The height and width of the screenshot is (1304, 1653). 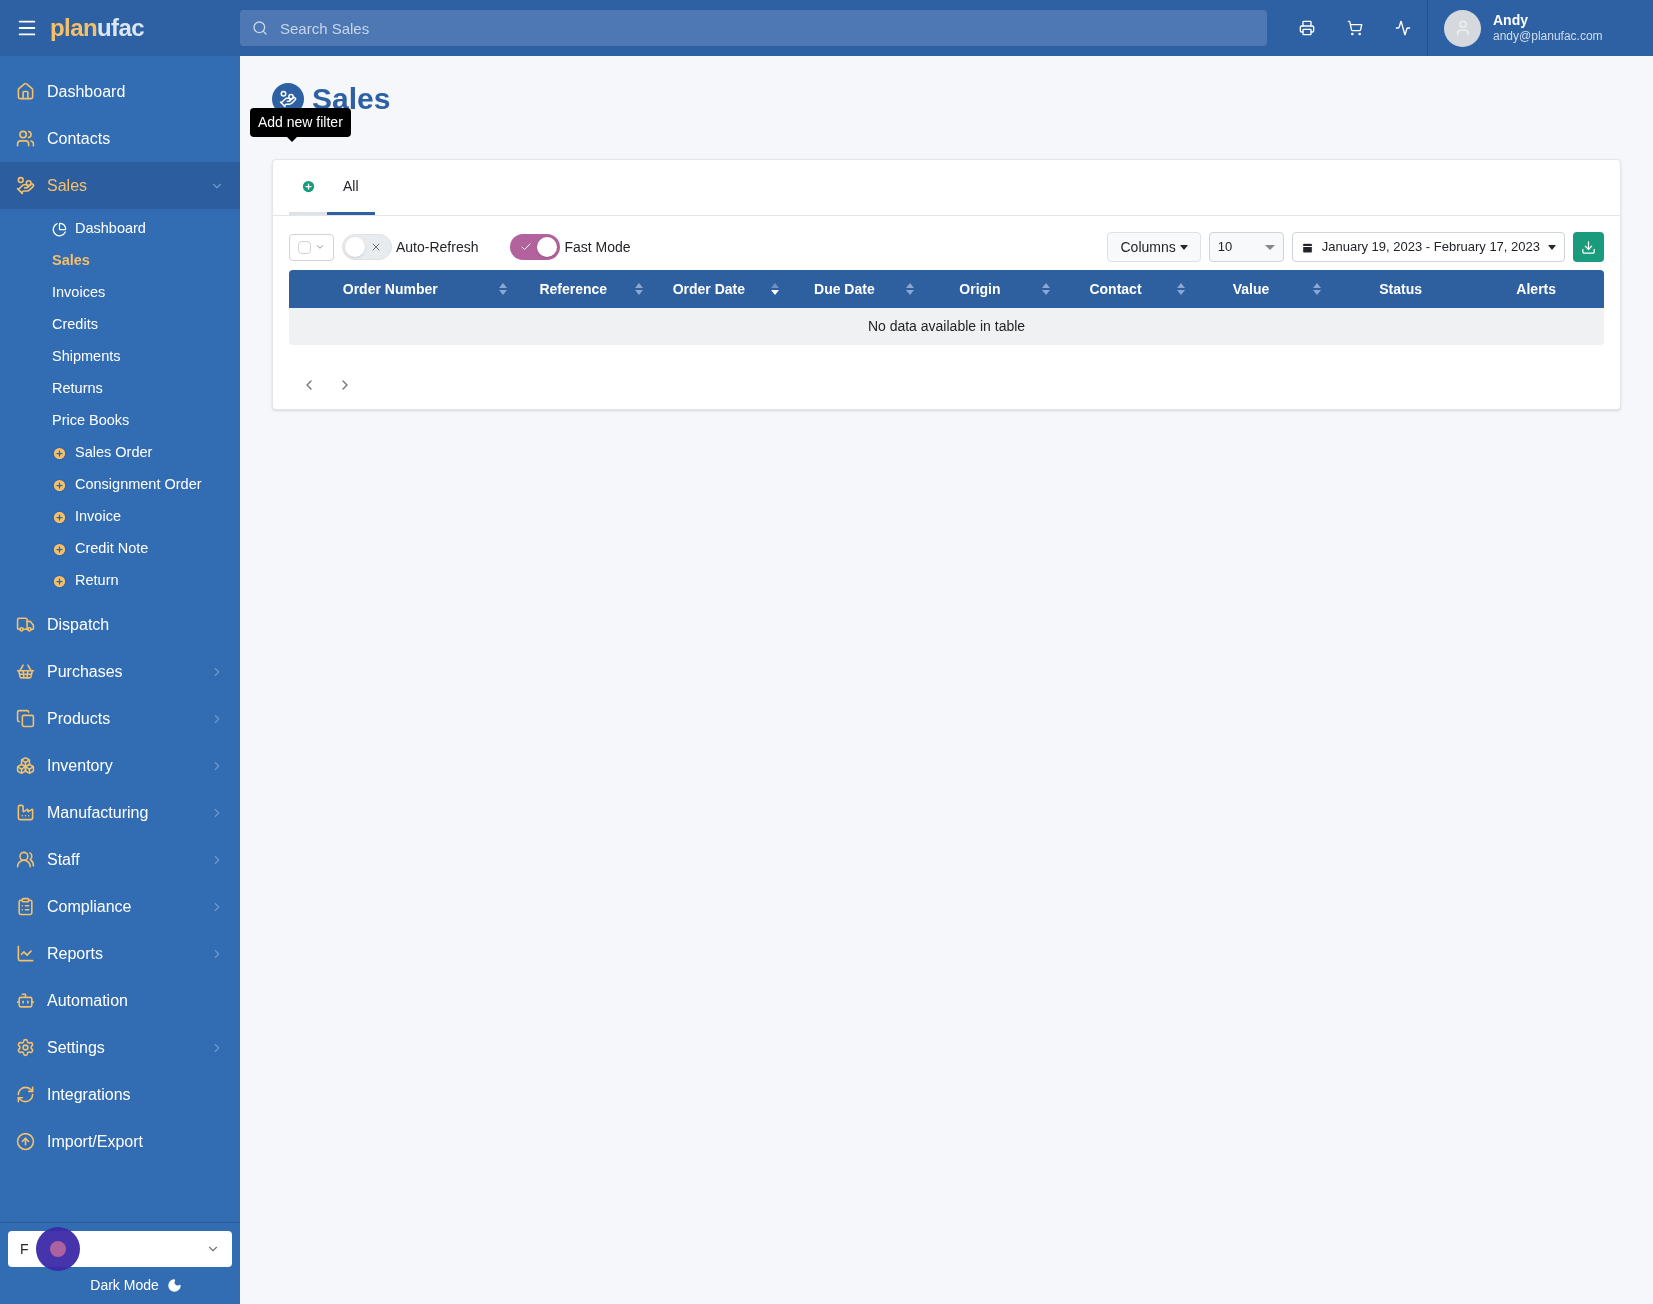 I want to click on column-header: Due Date, so click(x=858, y=289).